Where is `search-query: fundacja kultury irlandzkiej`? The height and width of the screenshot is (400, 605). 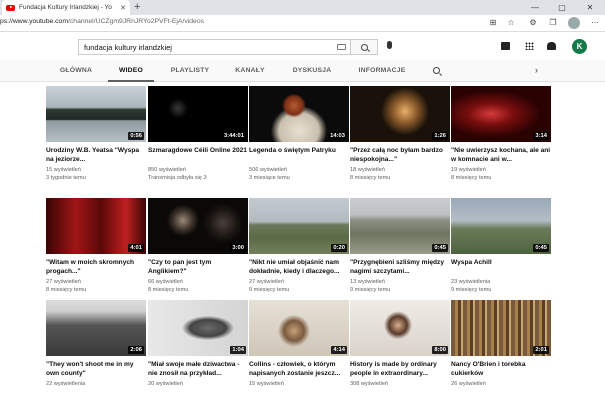
search-query: fundacja kultury irlandzkiej is located at coordinates (128, 47).